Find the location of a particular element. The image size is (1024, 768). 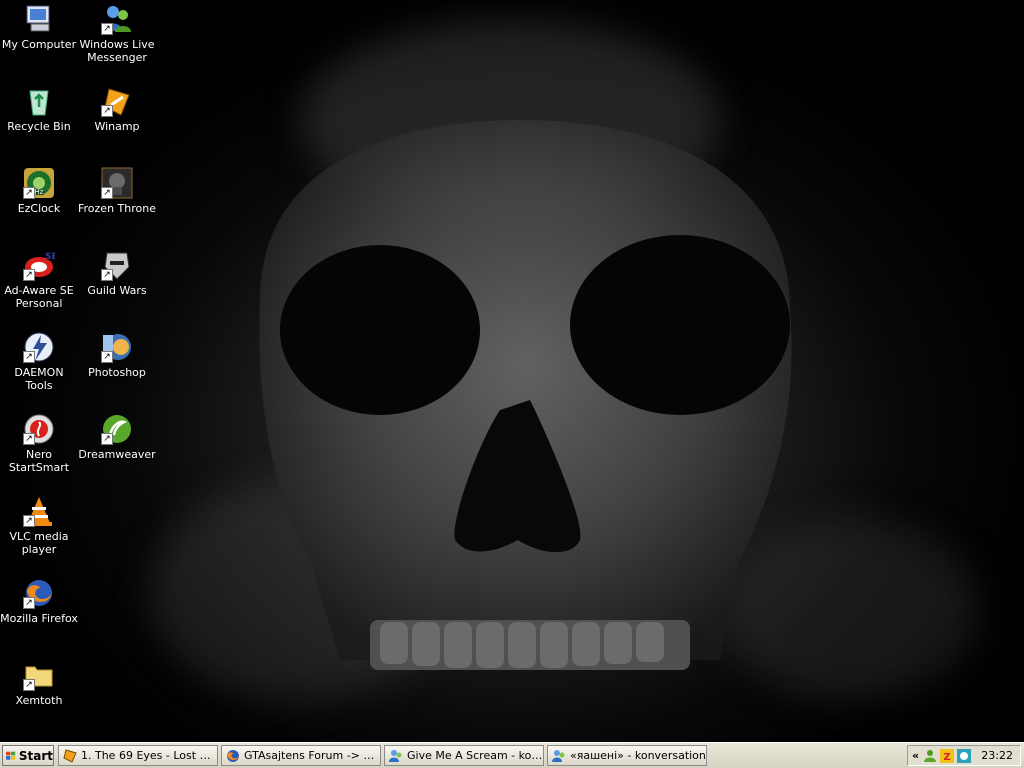

desktop-icon-dreamweaver: ↗ Dreamweaver is located at coordinates (117, 437).